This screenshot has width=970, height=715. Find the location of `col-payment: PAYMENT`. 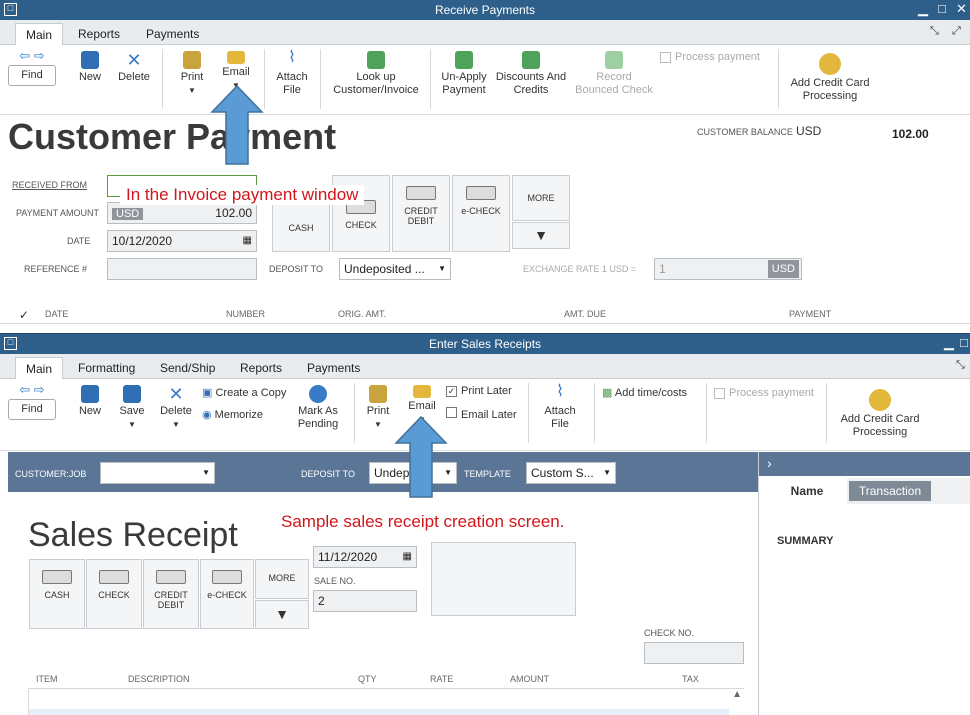

col-payment: PAYMENT is located at coordinates (810, 314).